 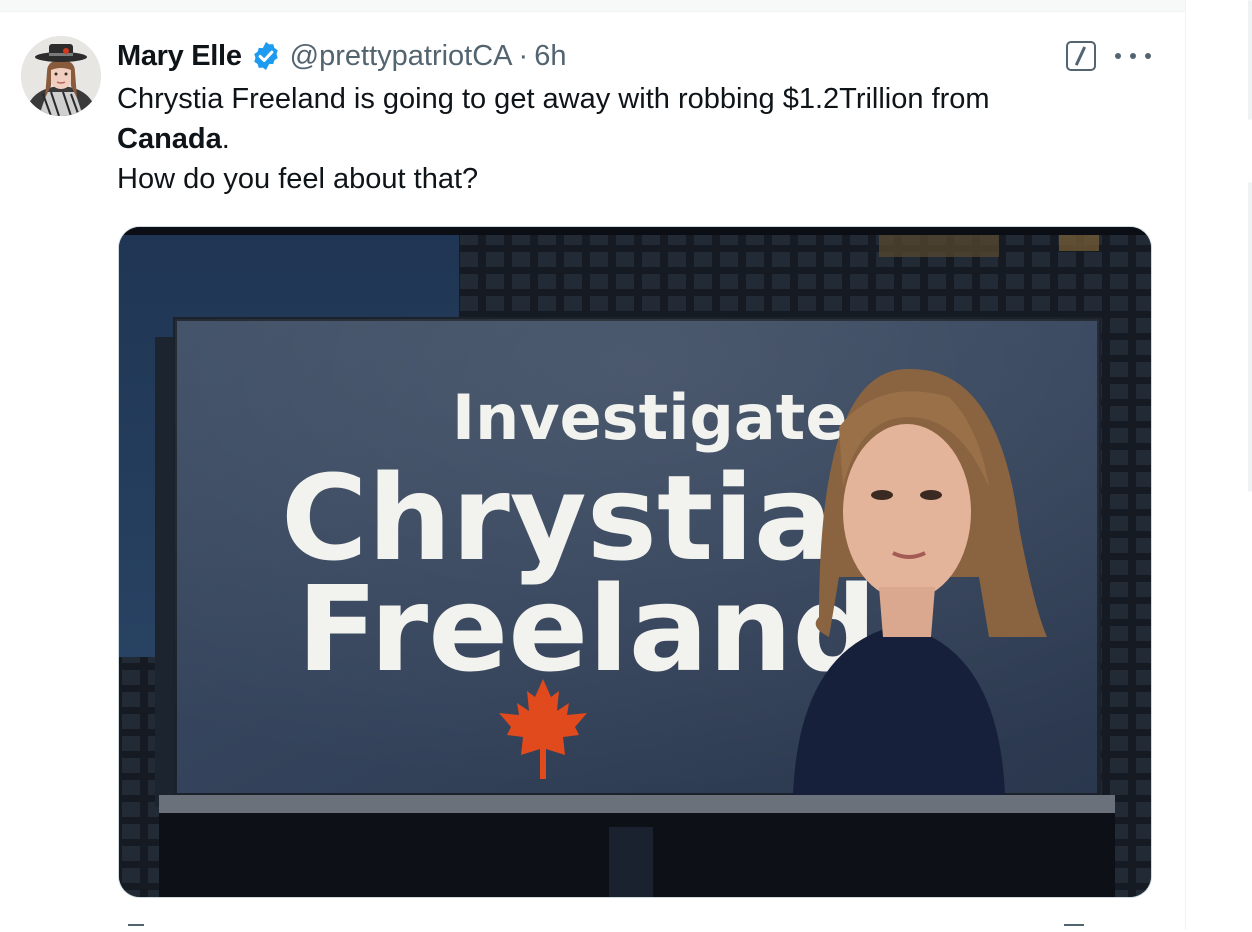 What do you see at coordinates (401, 56) in the screenshot?
I see `author-handle: @prettypatriotCA` at bounding box center [401, 56].